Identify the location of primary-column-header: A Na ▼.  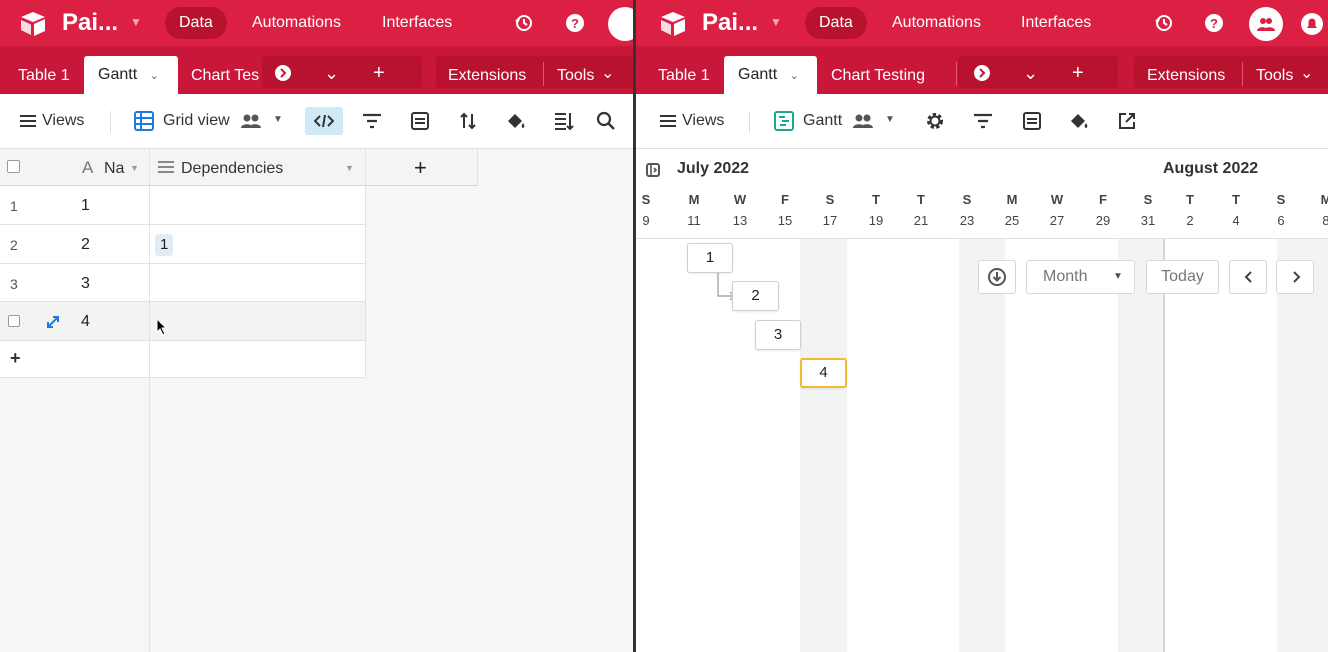
(75, 167).